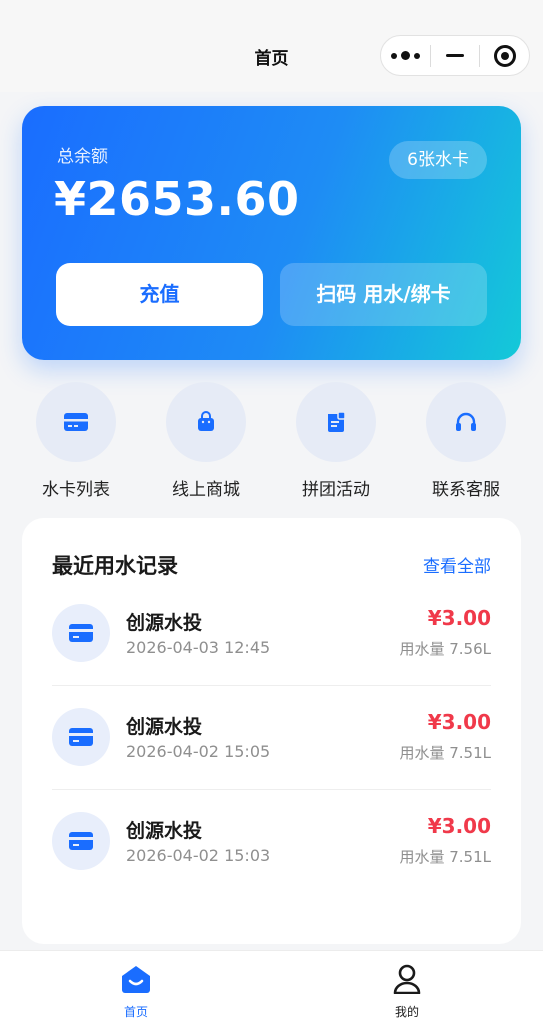  Describe the element at coordinates (198, 855) in the screenshot. I see `record-time: 2026-04-02 15:03` at that location.